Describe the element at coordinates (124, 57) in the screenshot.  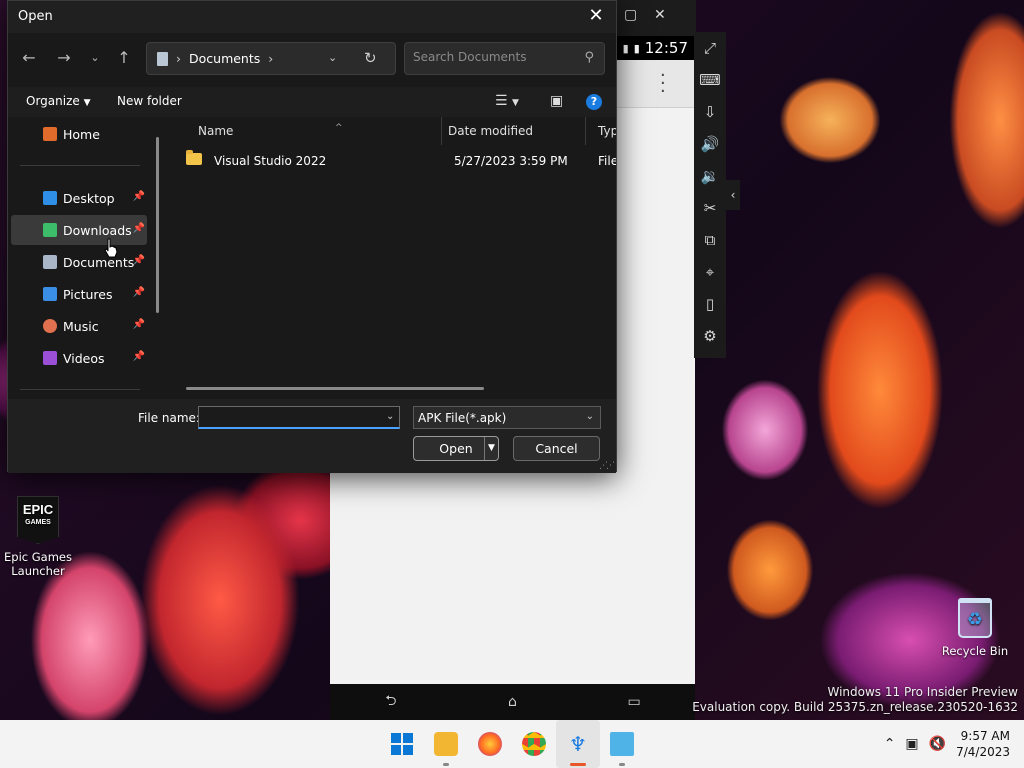
I see `up-arrow-icon: ↑` at that location.